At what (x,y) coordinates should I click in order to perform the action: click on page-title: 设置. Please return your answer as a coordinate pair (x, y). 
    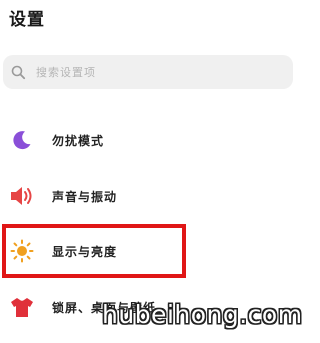
    Looking at the image, I should click on (27, 20).